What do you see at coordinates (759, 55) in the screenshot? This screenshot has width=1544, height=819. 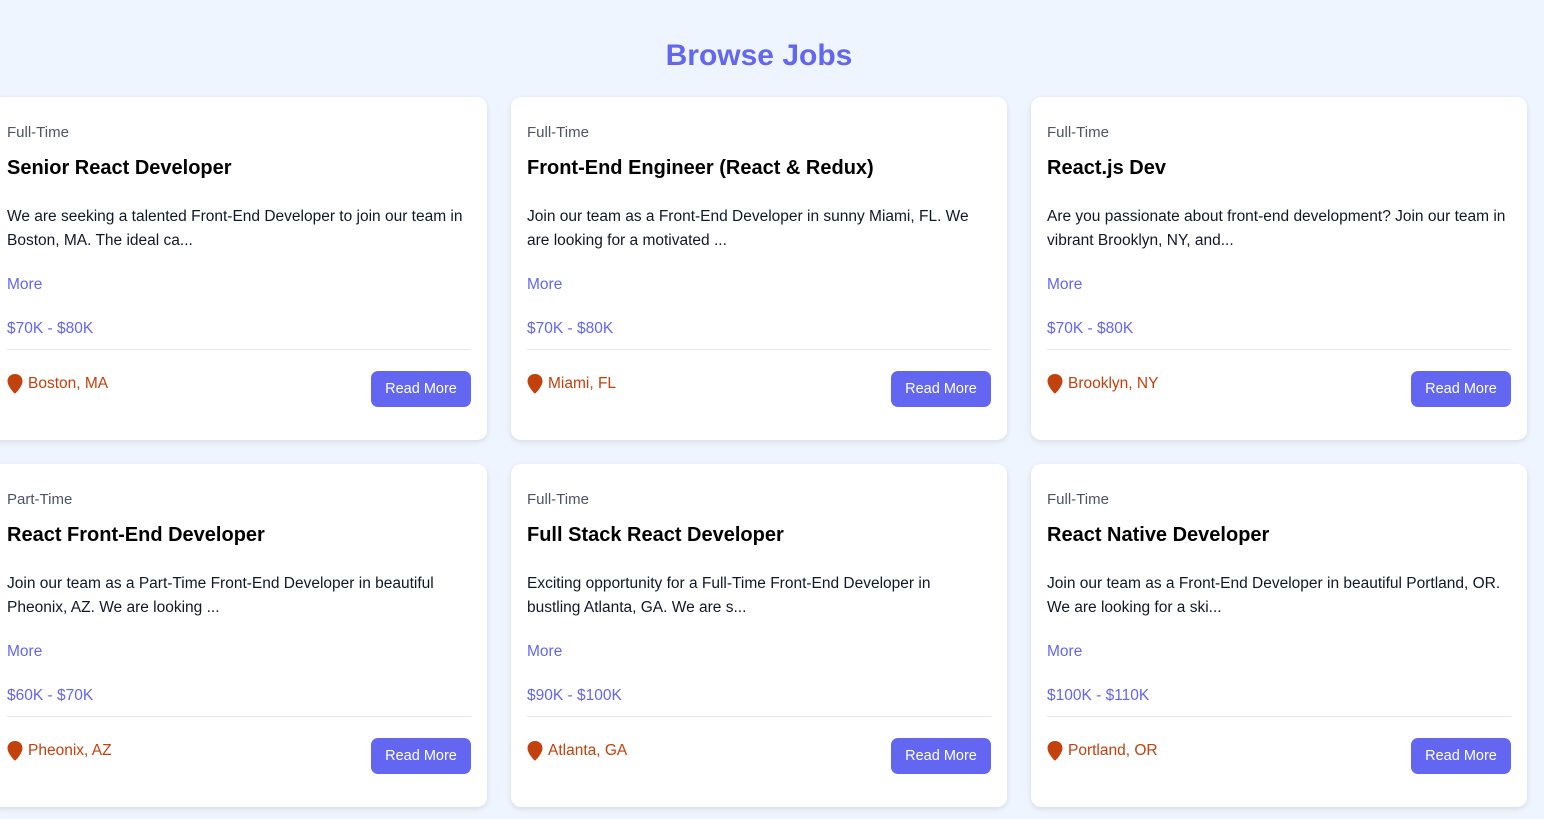 I see `page-title: Browse Jobs` at bounding box center [759, 55].